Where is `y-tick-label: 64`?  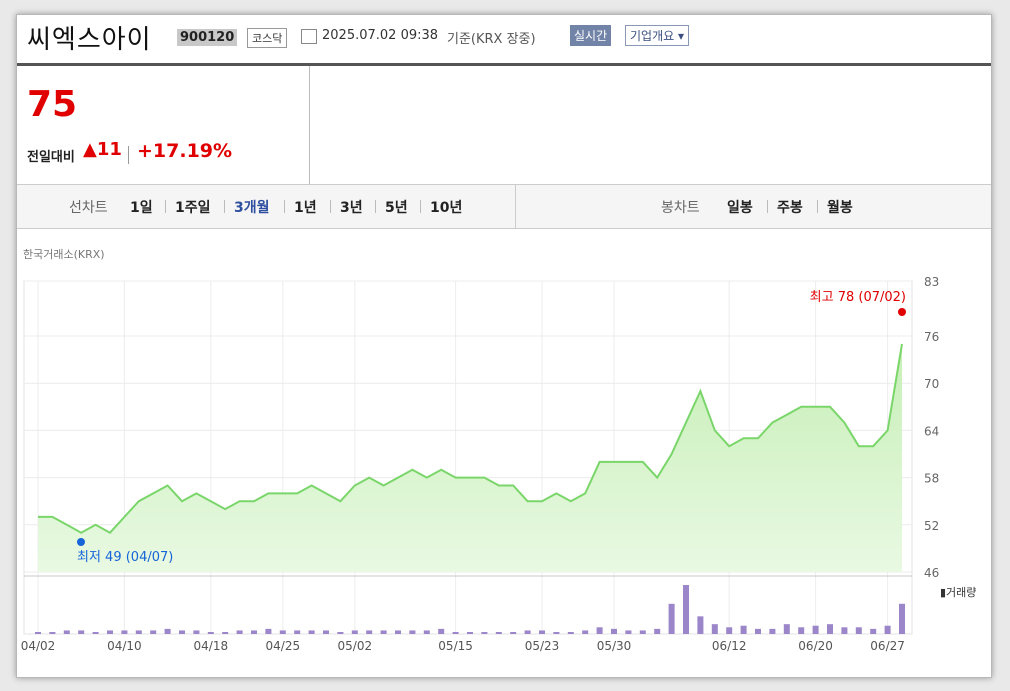
y-tick-label: 64 is located at coordinates (931, 431).